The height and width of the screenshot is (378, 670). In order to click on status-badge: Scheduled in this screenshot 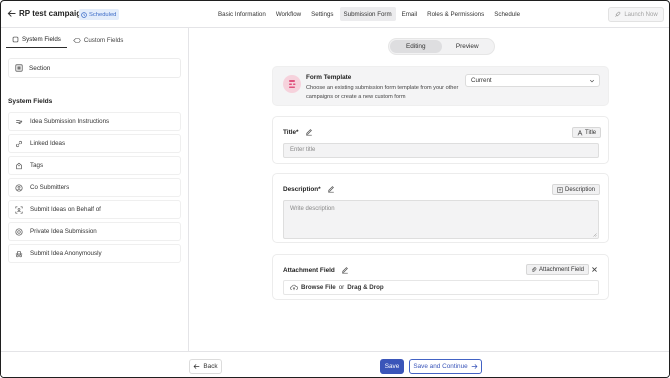, I will do `click(99, 14)`.